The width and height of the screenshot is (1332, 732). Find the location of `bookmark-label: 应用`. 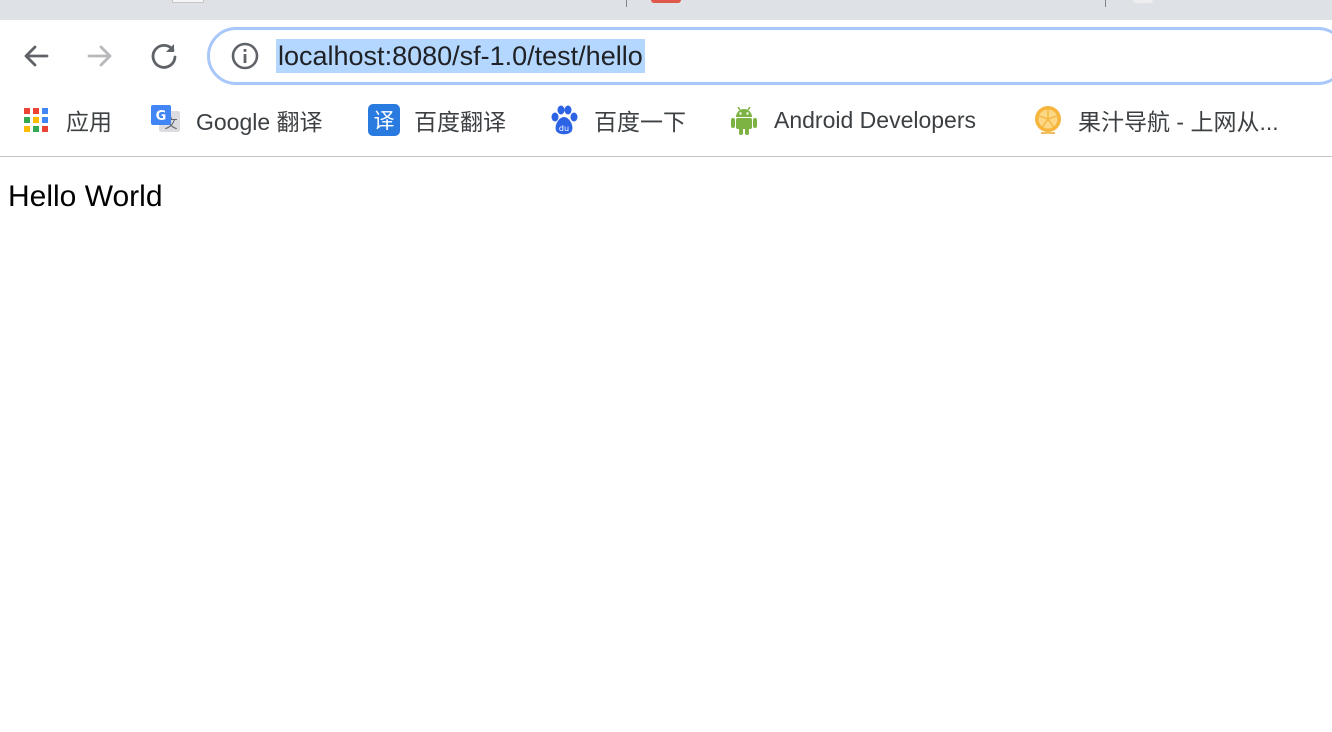

bookmark-label: 应用 is located at coordinates (89, 122).